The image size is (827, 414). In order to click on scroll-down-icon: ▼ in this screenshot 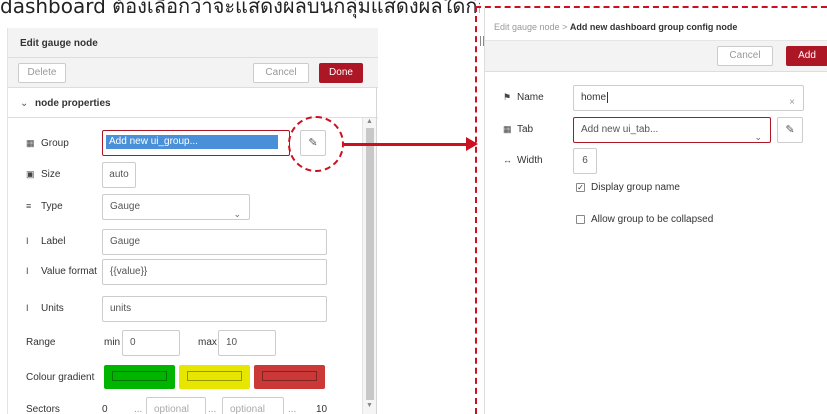, I will do `click(369, 405)`.